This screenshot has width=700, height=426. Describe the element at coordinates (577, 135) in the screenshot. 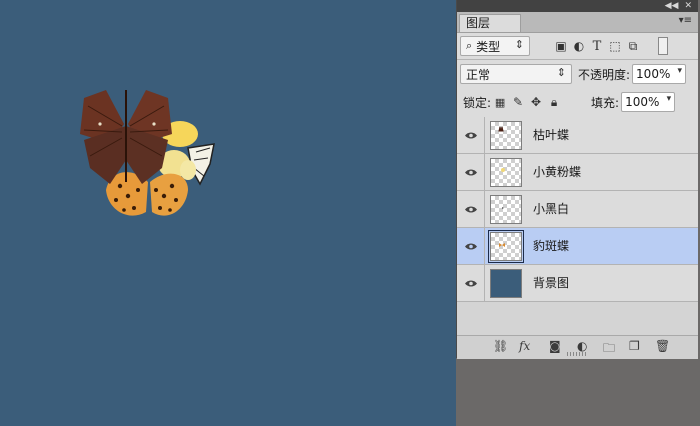

I see `layer-row: 枯叶蝶` at that location.